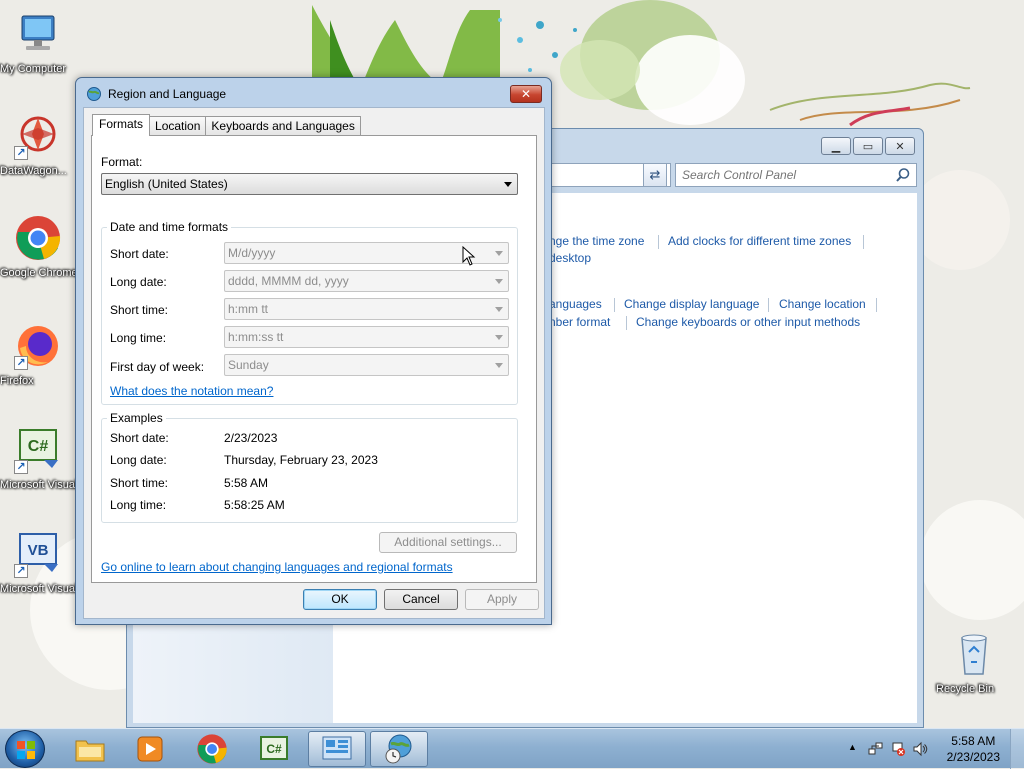 The height and width of the screenshot is (769, 1024). I want to click on change-display-language-link: Change display language, so click(691, 304).